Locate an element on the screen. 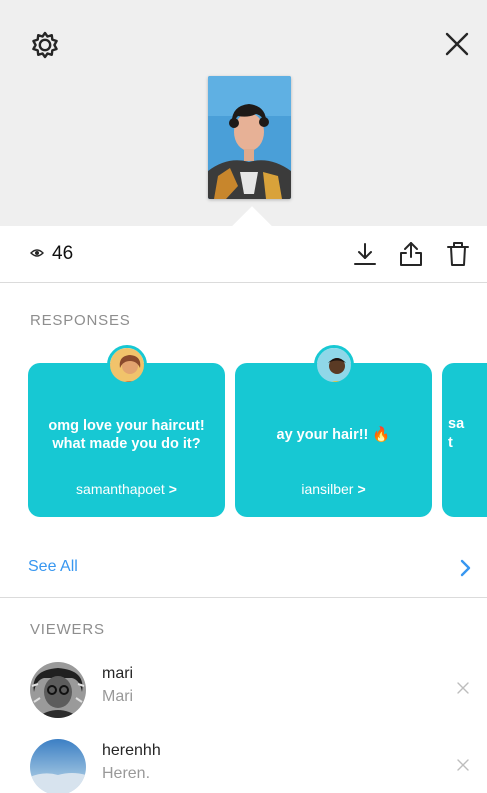 The image size is (487, 793). viewer-username: mari is located at coordinates (117, 674).